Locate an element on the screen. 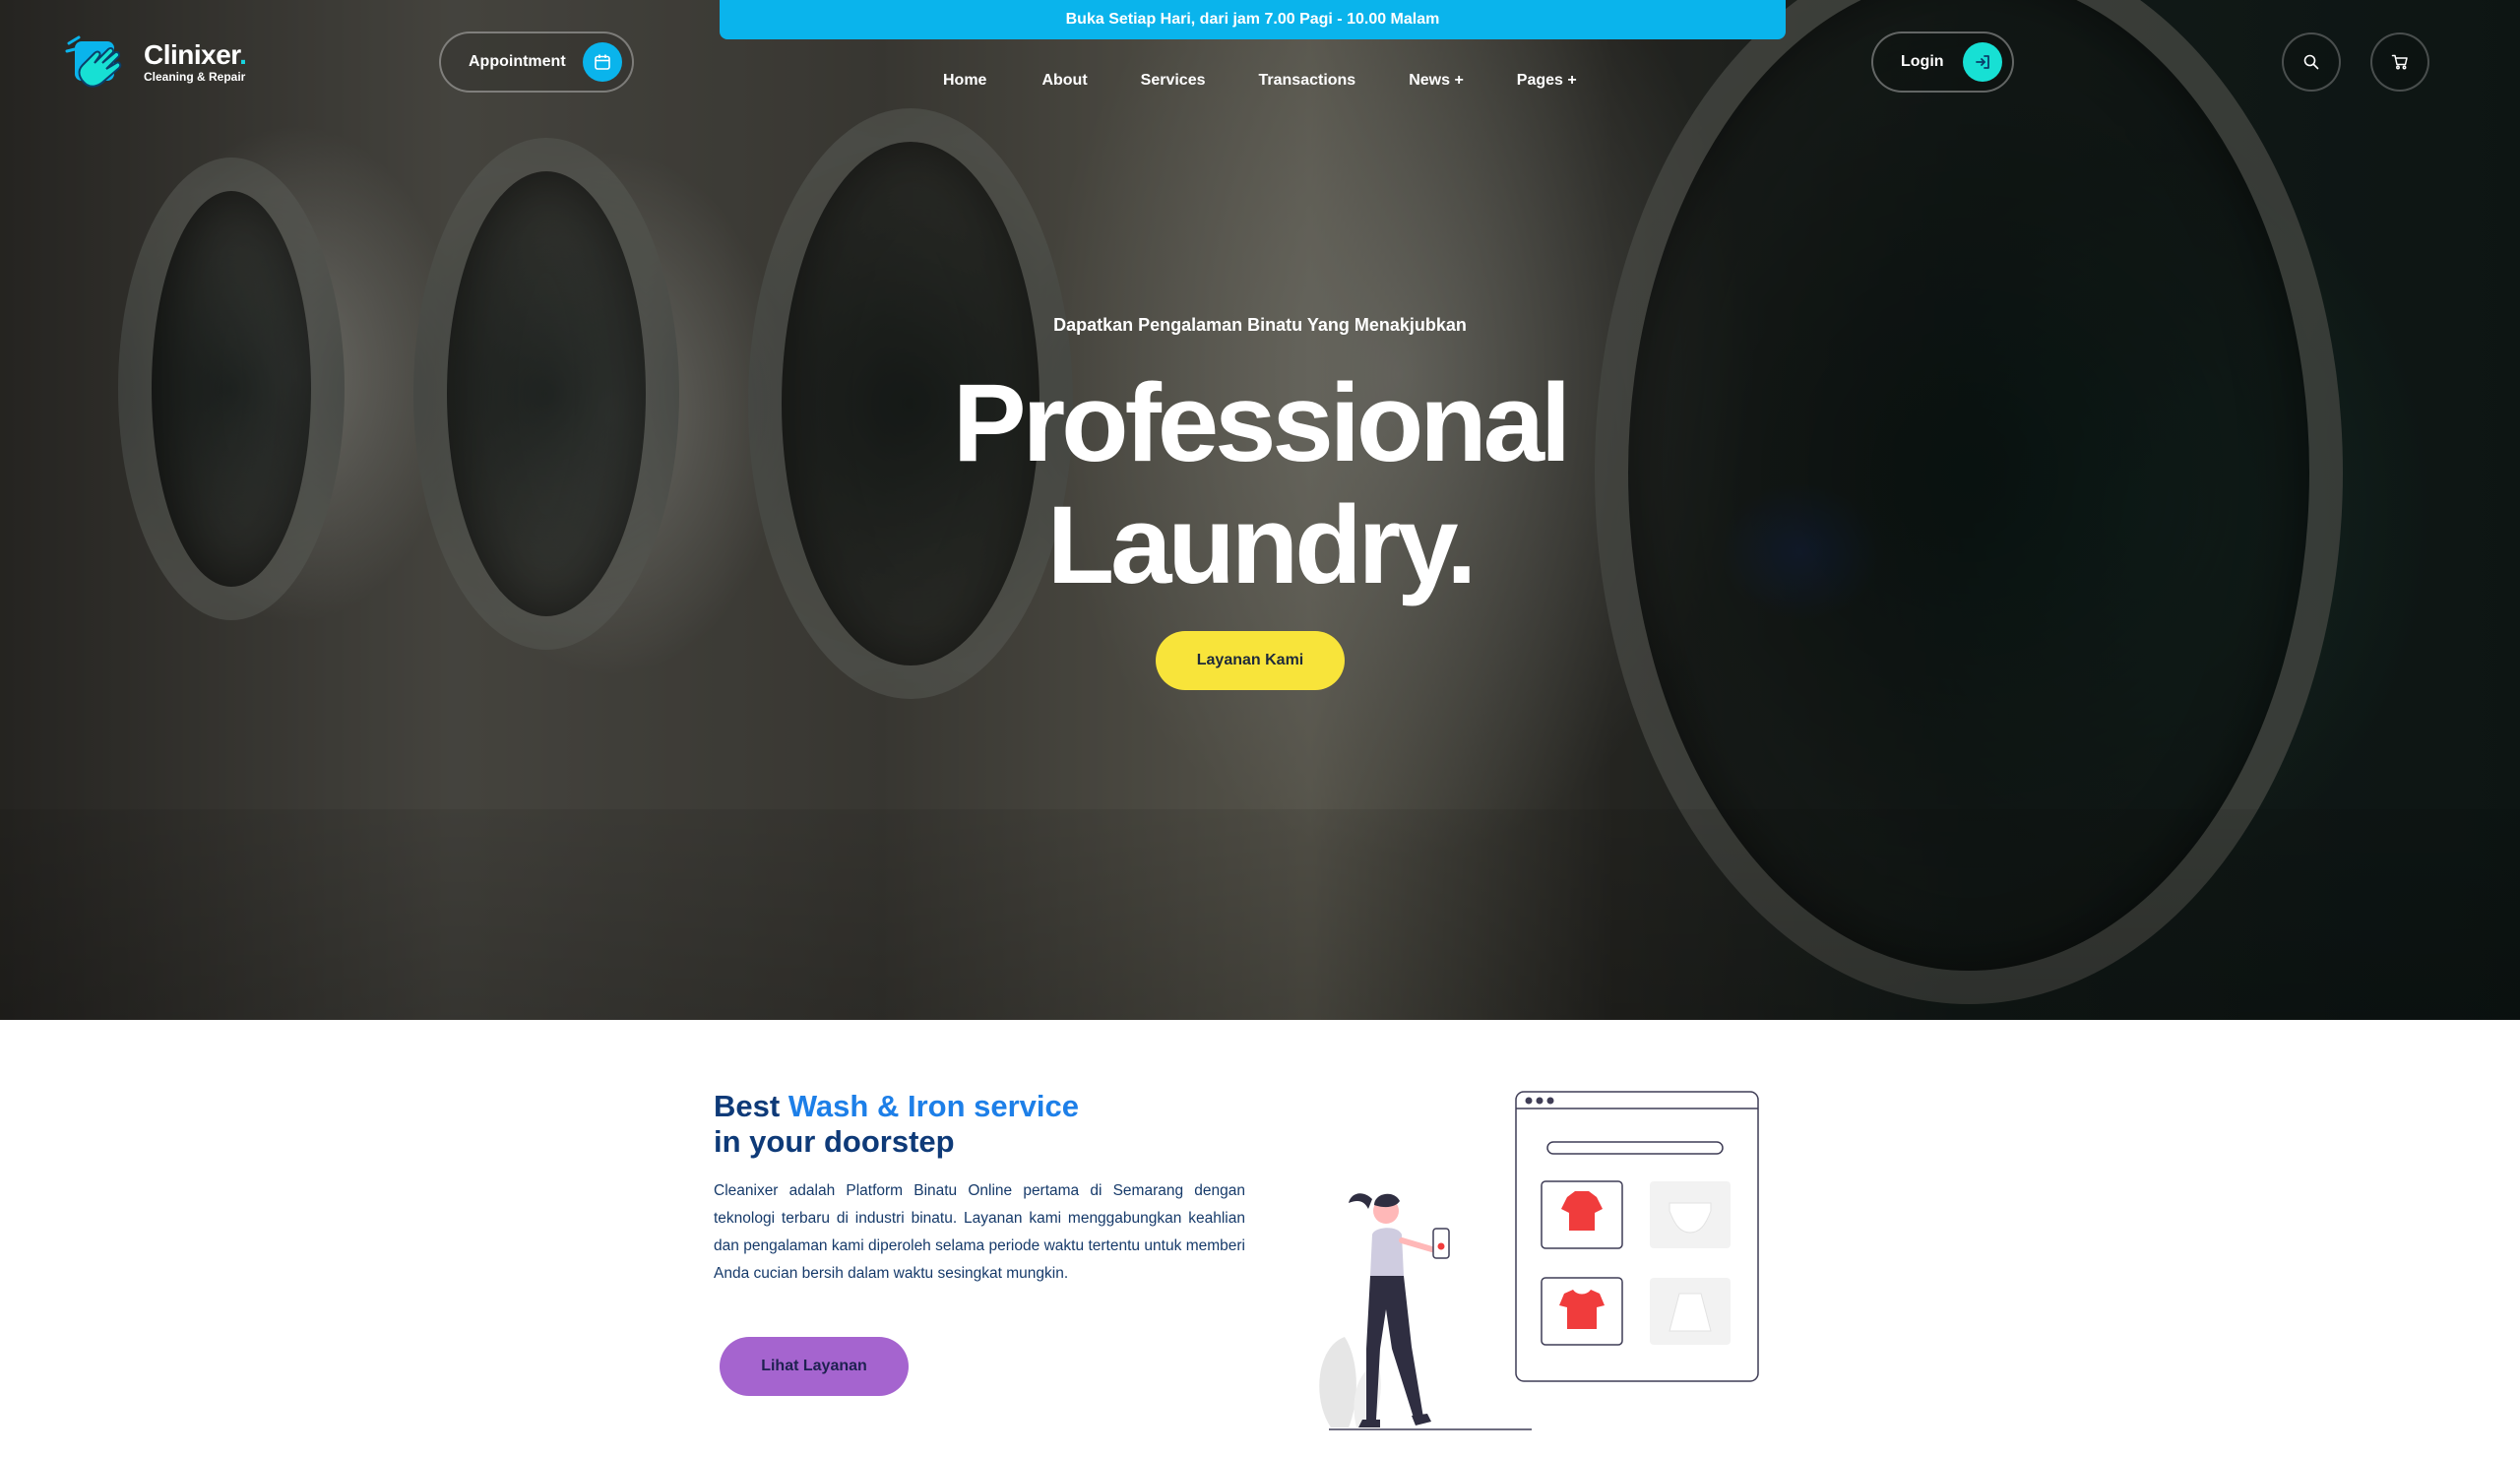  search-button is located at coordinates (2311, 62).